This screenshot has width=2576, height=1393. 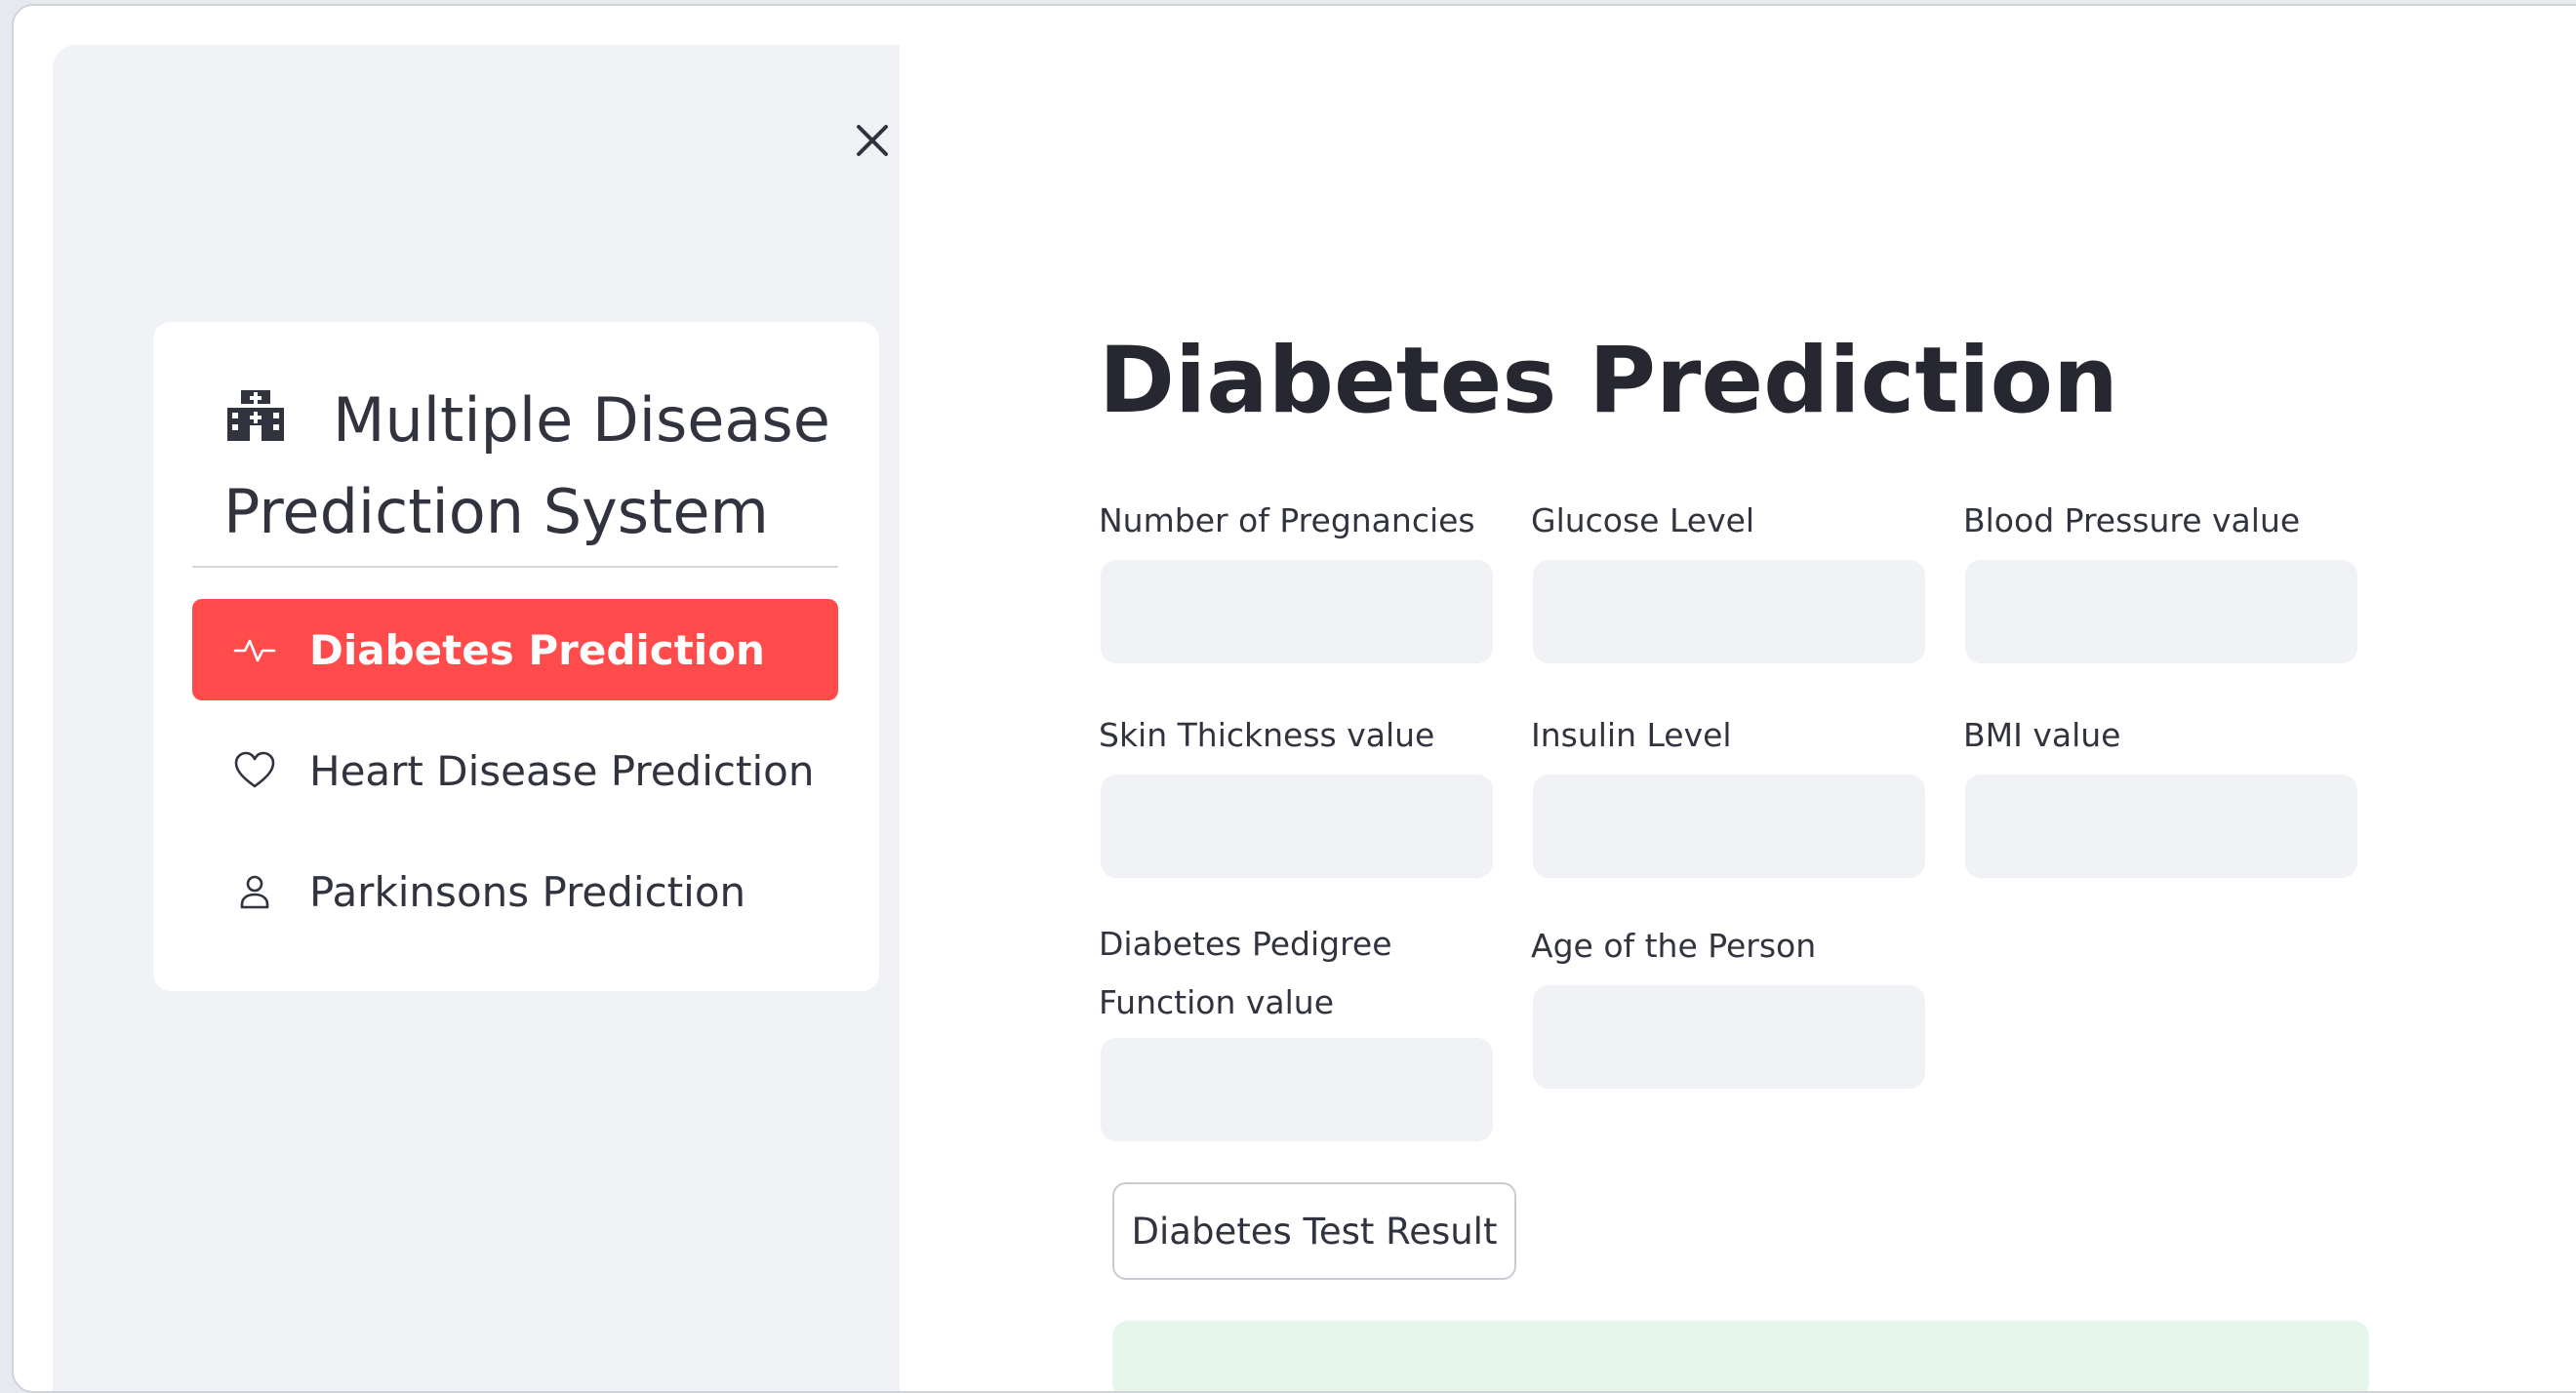 I want to click on pregnancies-input, so click(x=1297, y=611).